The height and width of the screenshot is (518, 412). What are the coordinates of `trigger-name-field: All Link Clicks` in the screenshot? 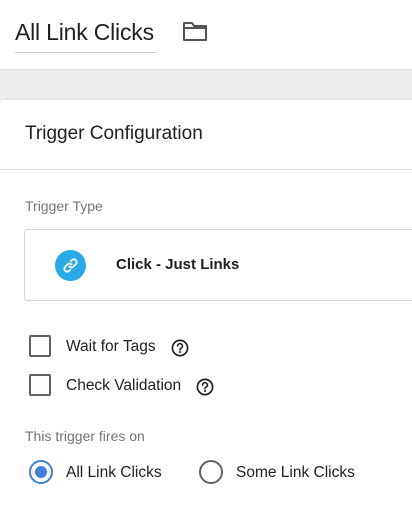 It's located at (85, 34).